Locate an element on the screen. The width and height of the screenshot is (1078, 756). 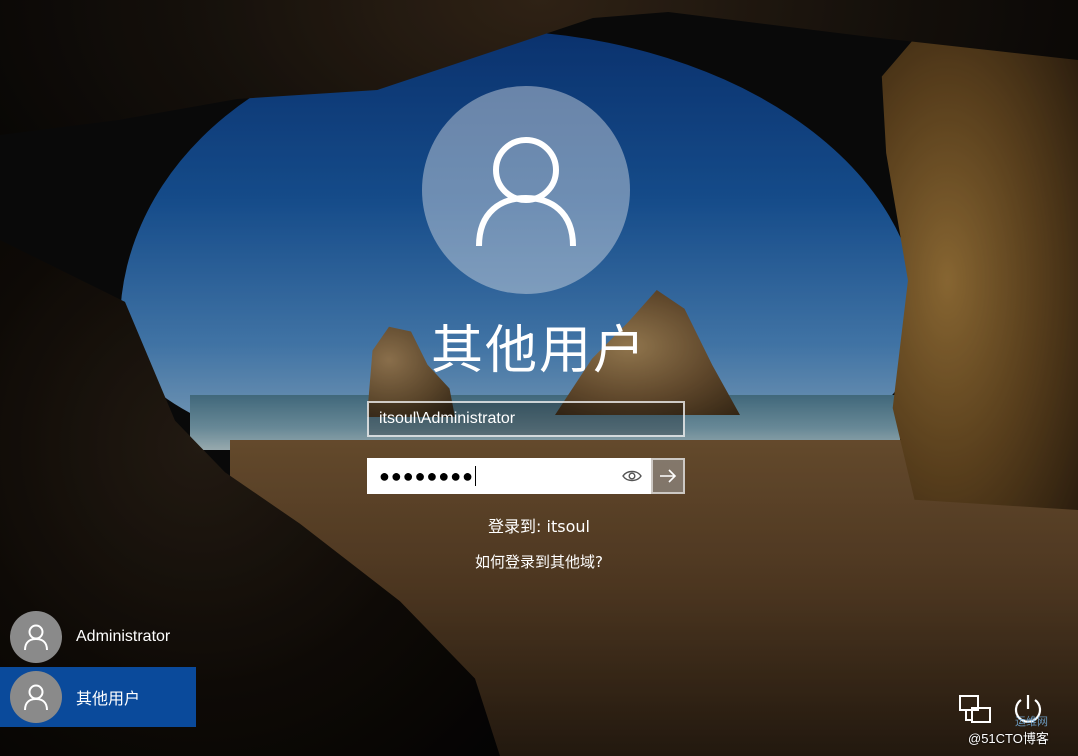
user-list-item-label: Administrator is located at coordinates (123, 636).